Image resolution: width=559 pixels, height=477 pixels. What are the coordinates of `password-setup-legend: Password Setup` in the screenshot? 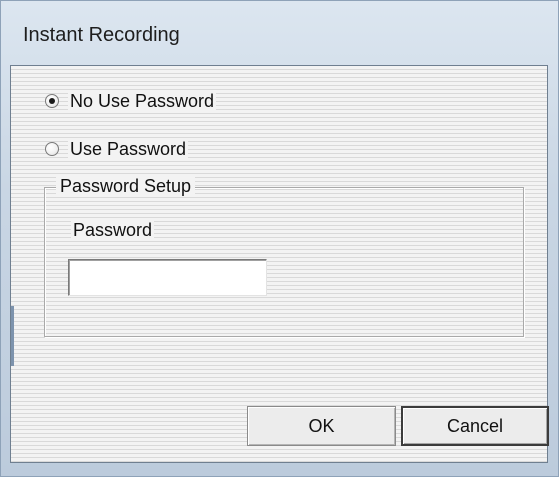 It's located at (126, 186).